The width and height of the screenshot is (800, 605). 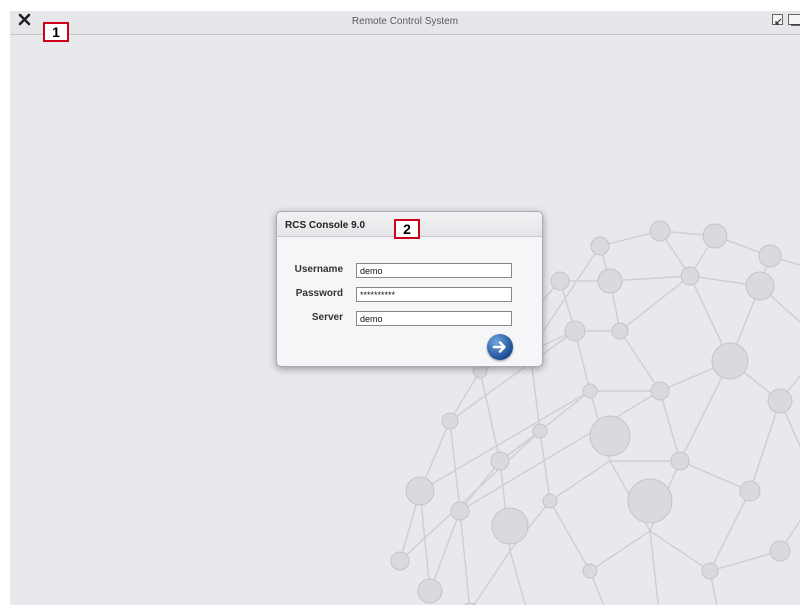 What do you see at coordinates (434, 318) in the screenshot?
I see `server-input` at bounding box center [434, 318].